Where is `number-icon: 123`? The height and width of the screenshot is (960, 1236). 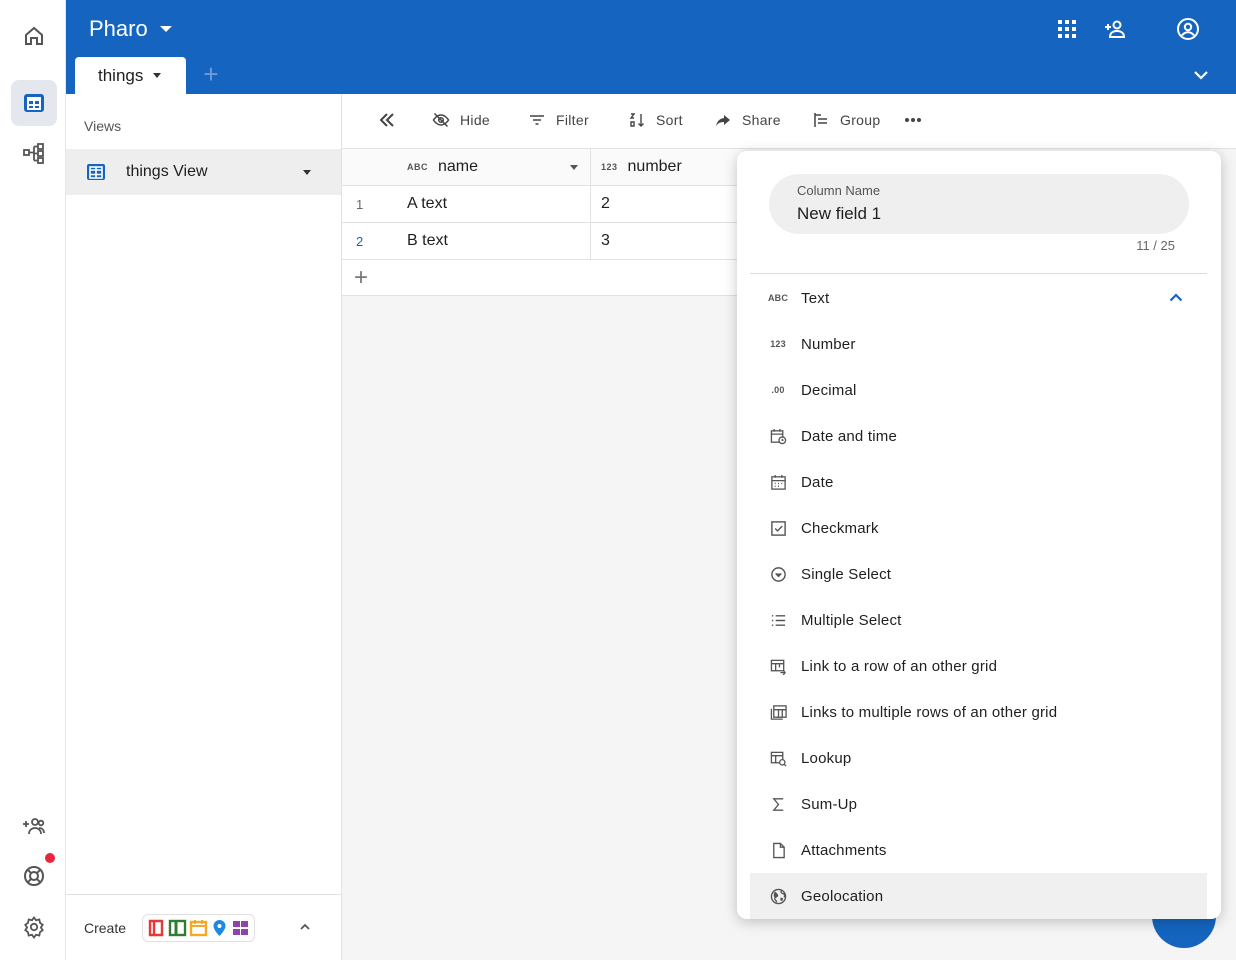 number-icon: 123 is located at coordinates (778, 344).